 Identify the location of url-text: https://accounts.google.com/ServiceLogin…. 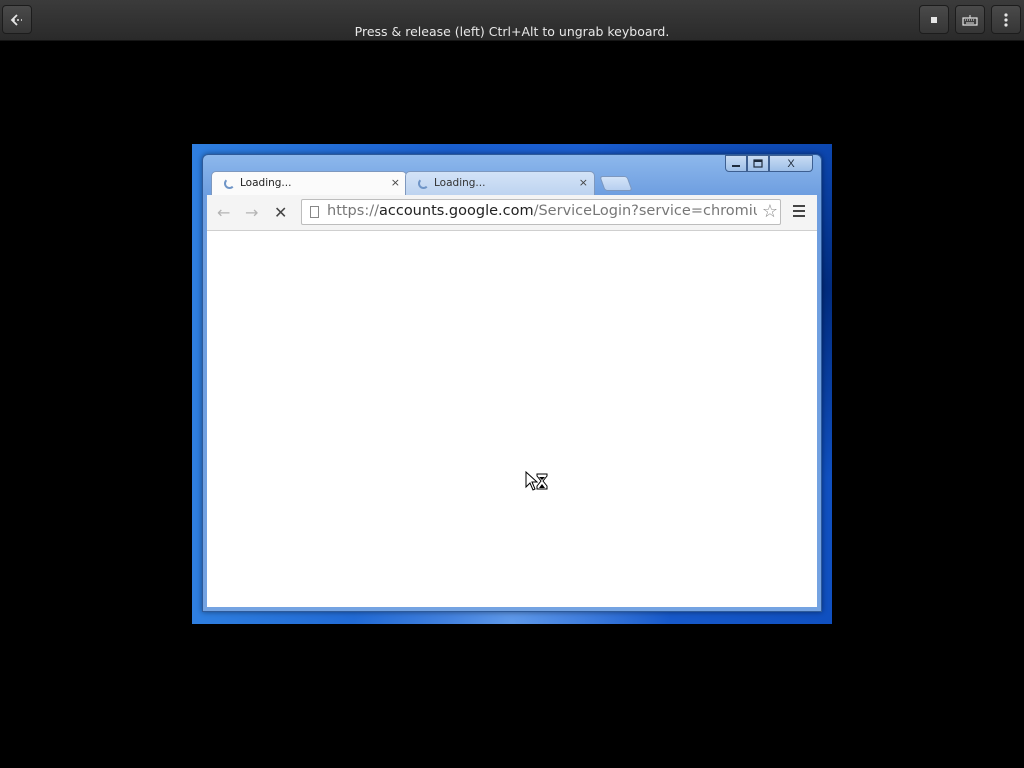
(542, 211).